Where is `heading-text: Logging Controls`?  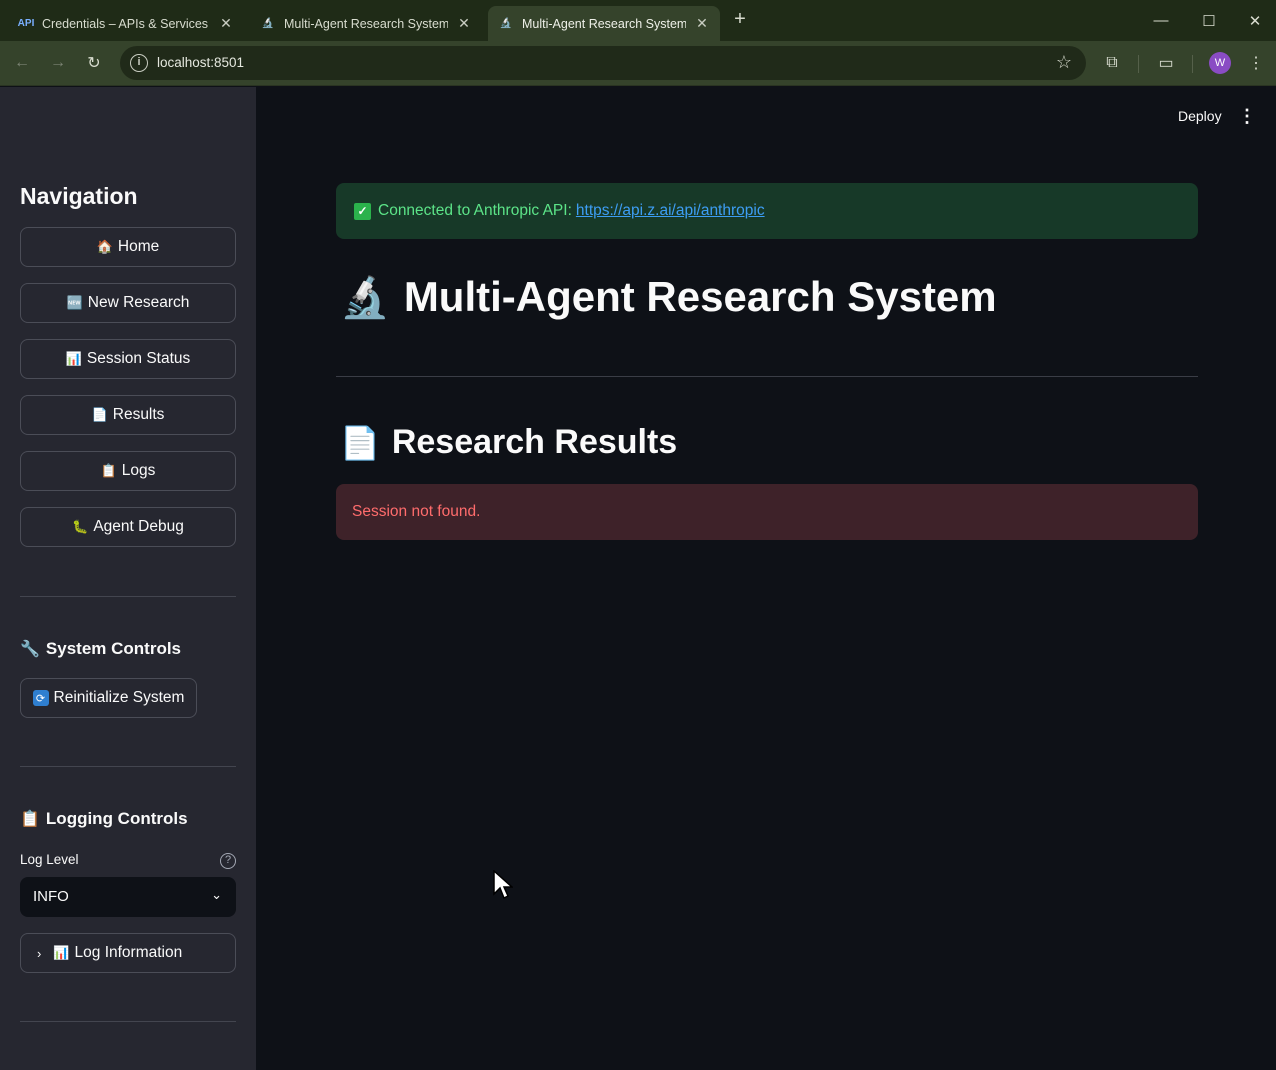
heading-text: Logging Controls is located at coordinates (116, 818).